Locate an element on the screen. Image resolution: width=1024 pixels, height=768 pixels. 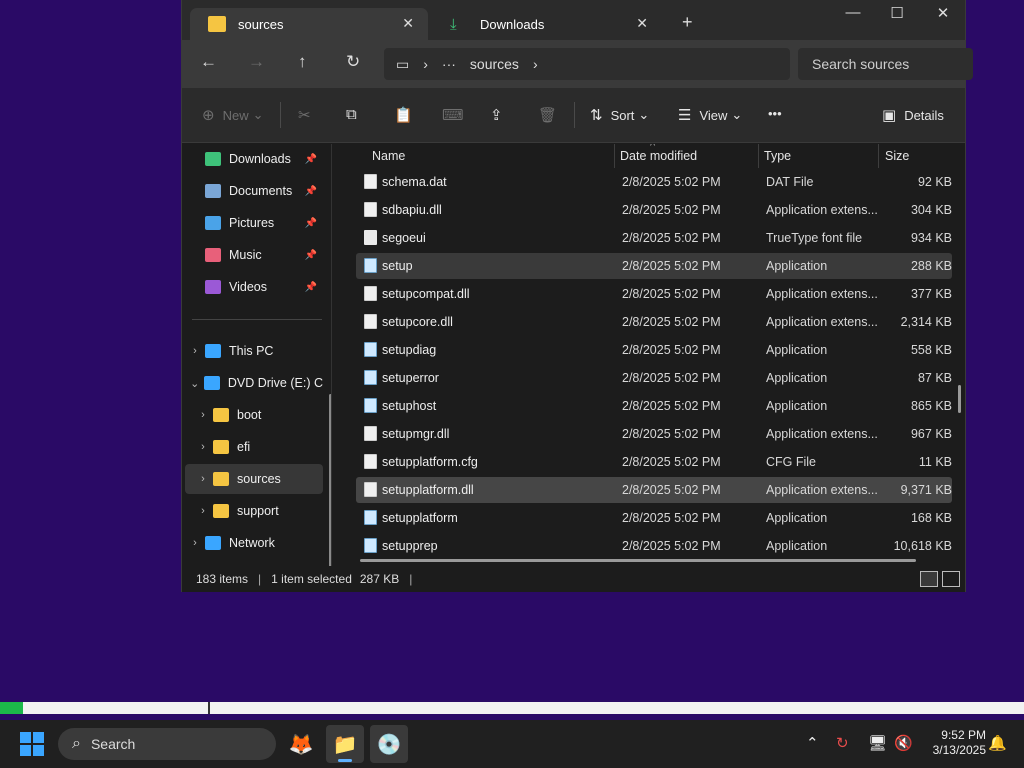
new-button: ⊕ New ⌄ is located at coordinates (233, 115).